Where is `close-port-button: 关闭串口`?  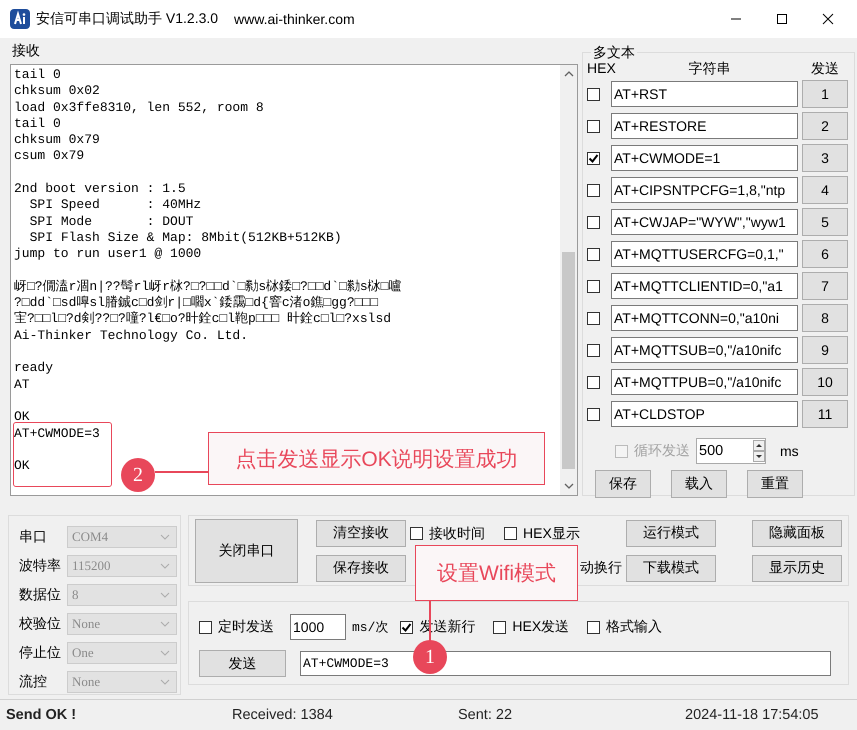
close-port-button: 关闭串口 is located at coordinates (246, 550).